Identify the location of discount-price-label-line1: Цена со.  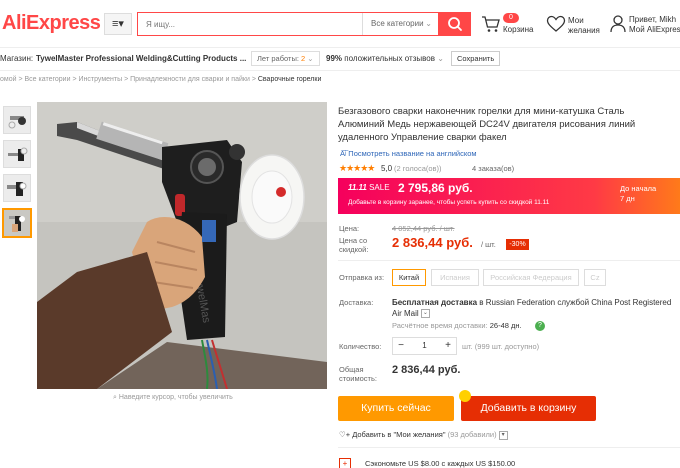
(353, 240).